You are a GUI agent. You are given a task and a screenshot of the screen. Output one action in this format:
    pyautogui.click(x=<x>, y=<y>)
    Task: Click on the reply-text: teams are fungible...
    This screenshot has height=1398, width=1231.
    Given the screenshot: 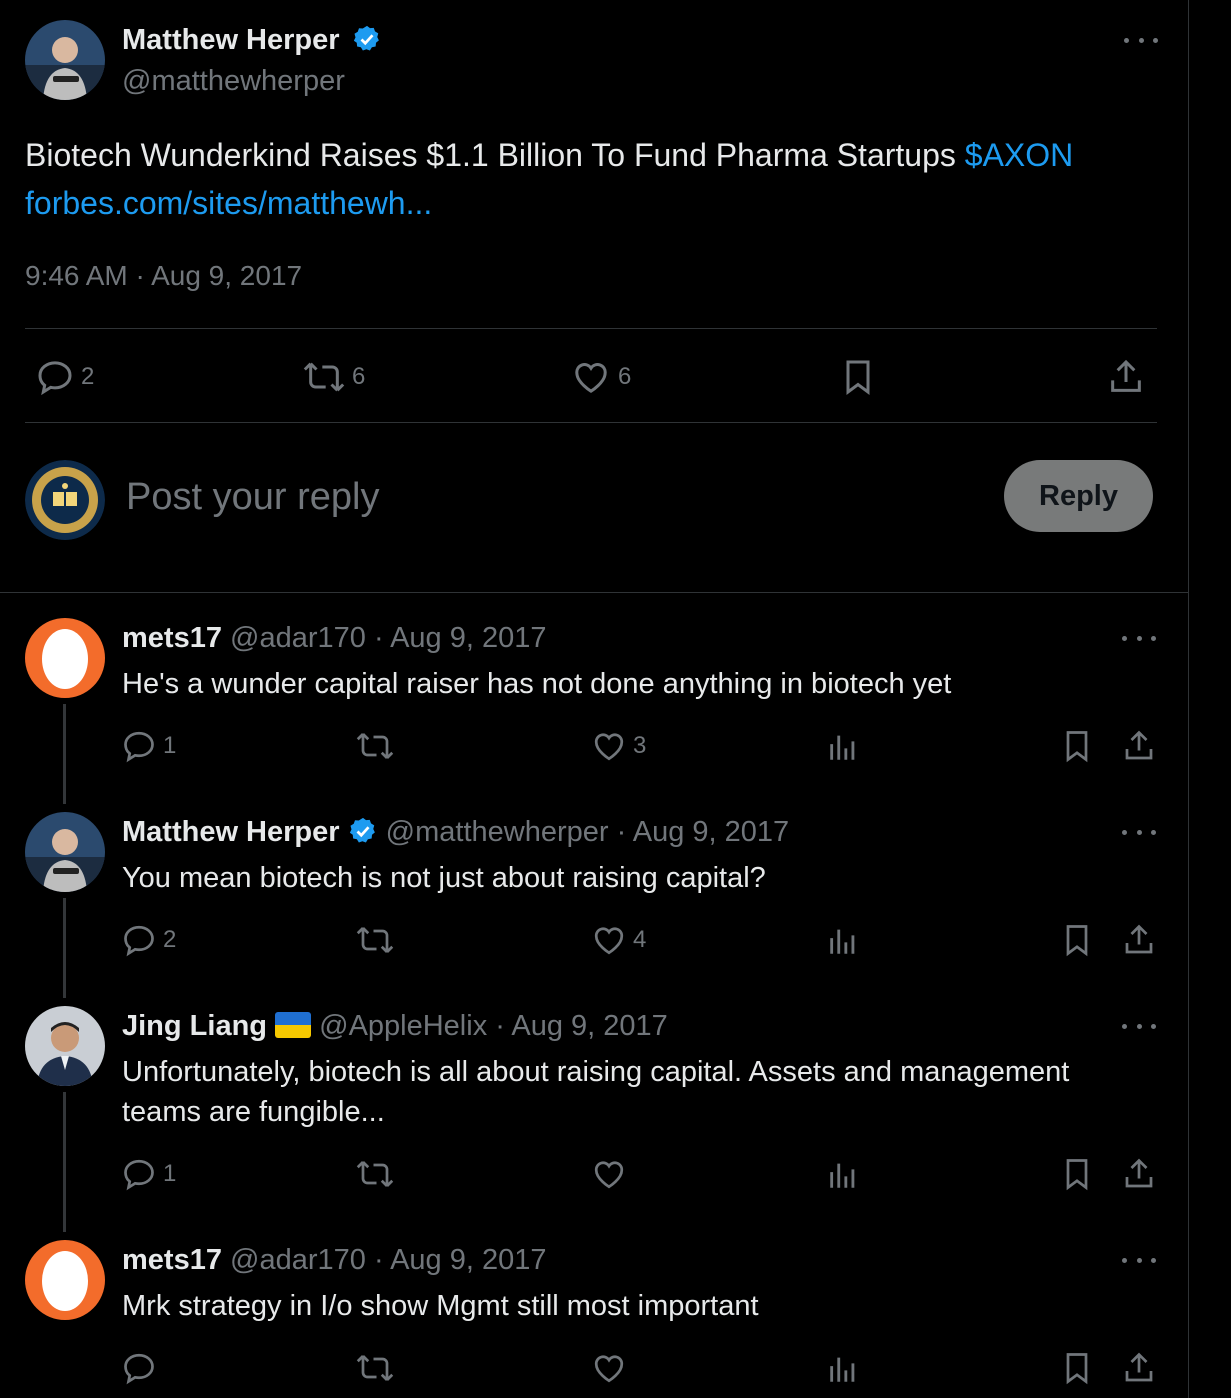 What is the action you would take?
    pyautogui.click(x=253, y=1112)
    